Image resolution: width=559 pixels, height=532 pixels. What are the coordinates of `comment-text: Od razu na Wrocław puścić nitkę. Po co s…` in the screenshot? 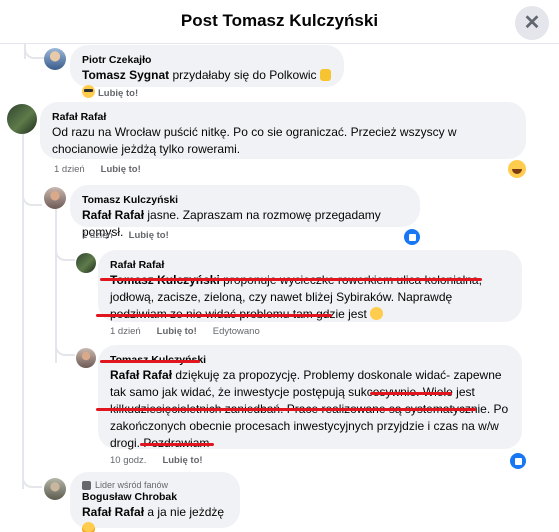 It's located at (254, 140).